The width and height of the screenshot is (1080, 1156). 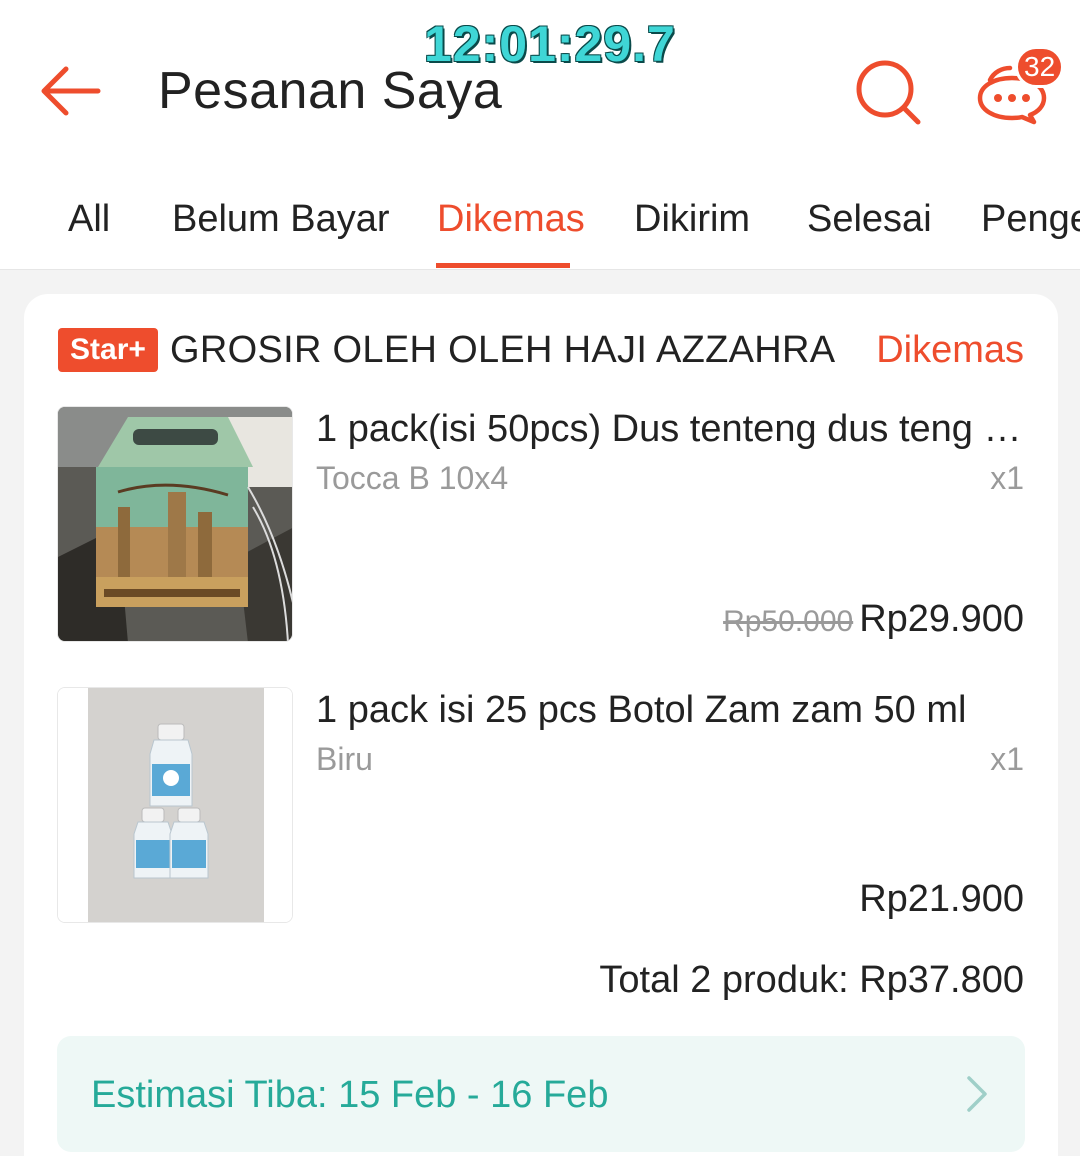 I want to click on product-variant: Biru, so click(x=344, y=759).